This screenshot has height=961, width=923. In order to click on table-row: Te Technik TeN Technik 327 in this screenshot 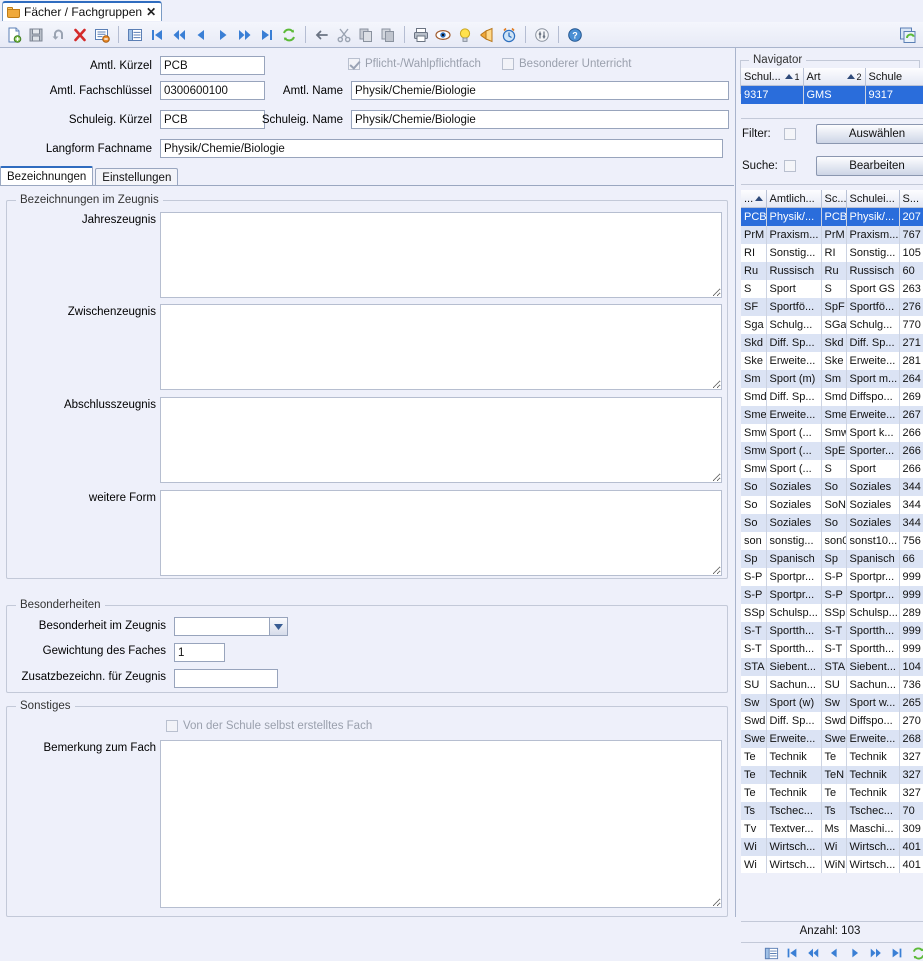, I will do `click(832, 775)`.